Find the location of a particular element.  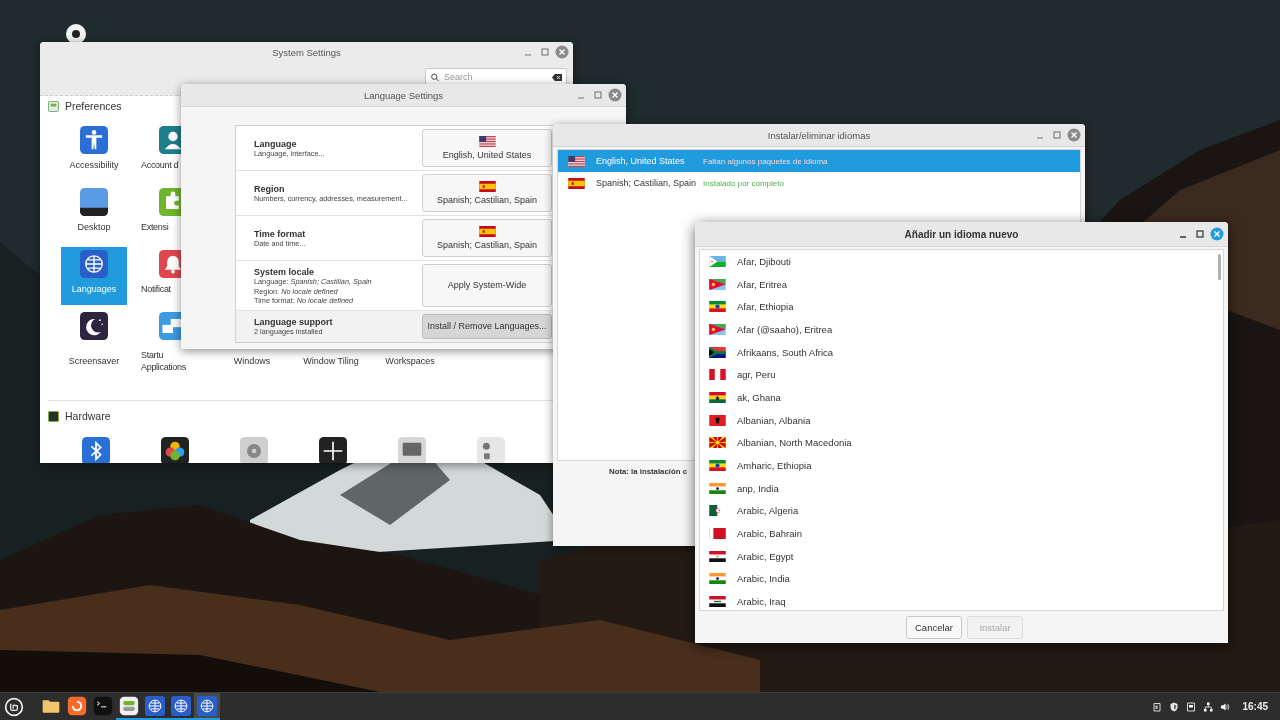

language-option: Arabic, Egypt is located at coordinates (765, 556).